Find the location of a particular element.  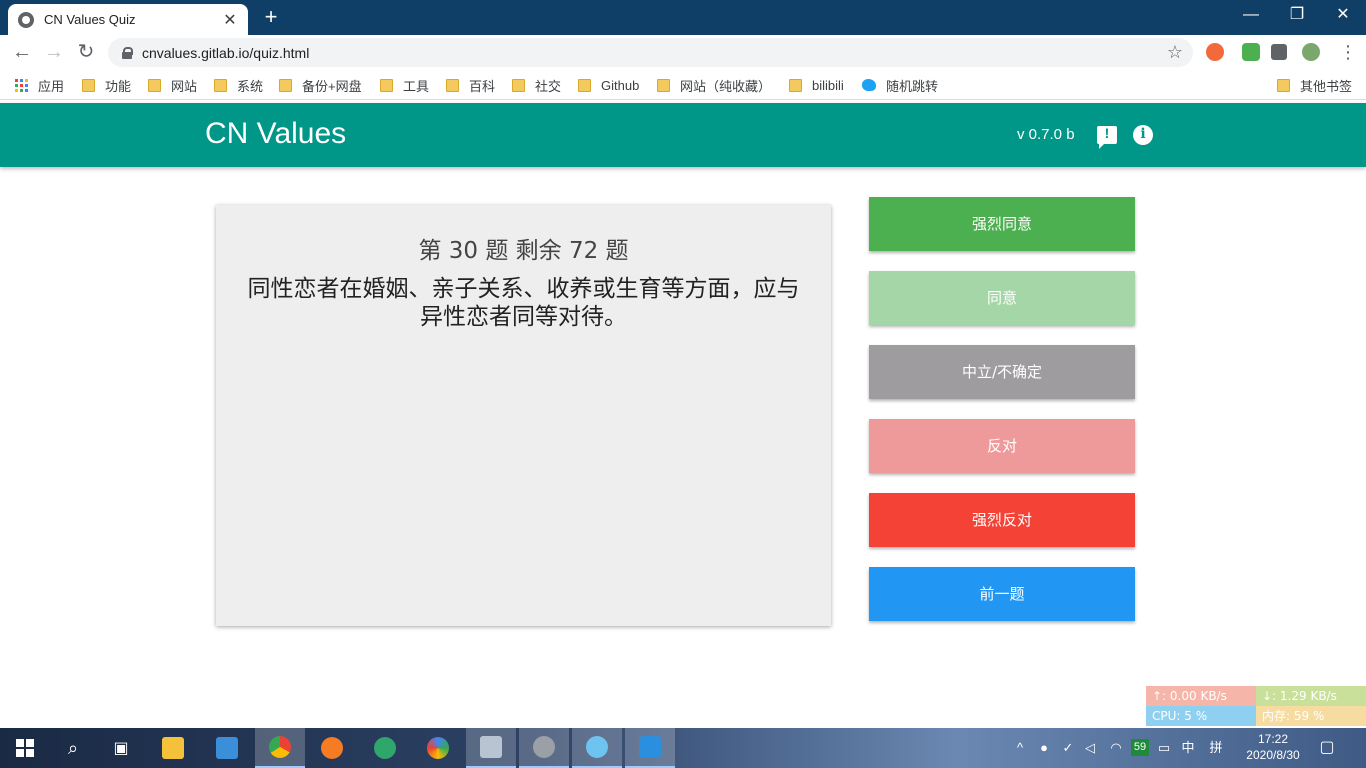

bookmark-folder: 工具 is located at coordinates (404, 85).